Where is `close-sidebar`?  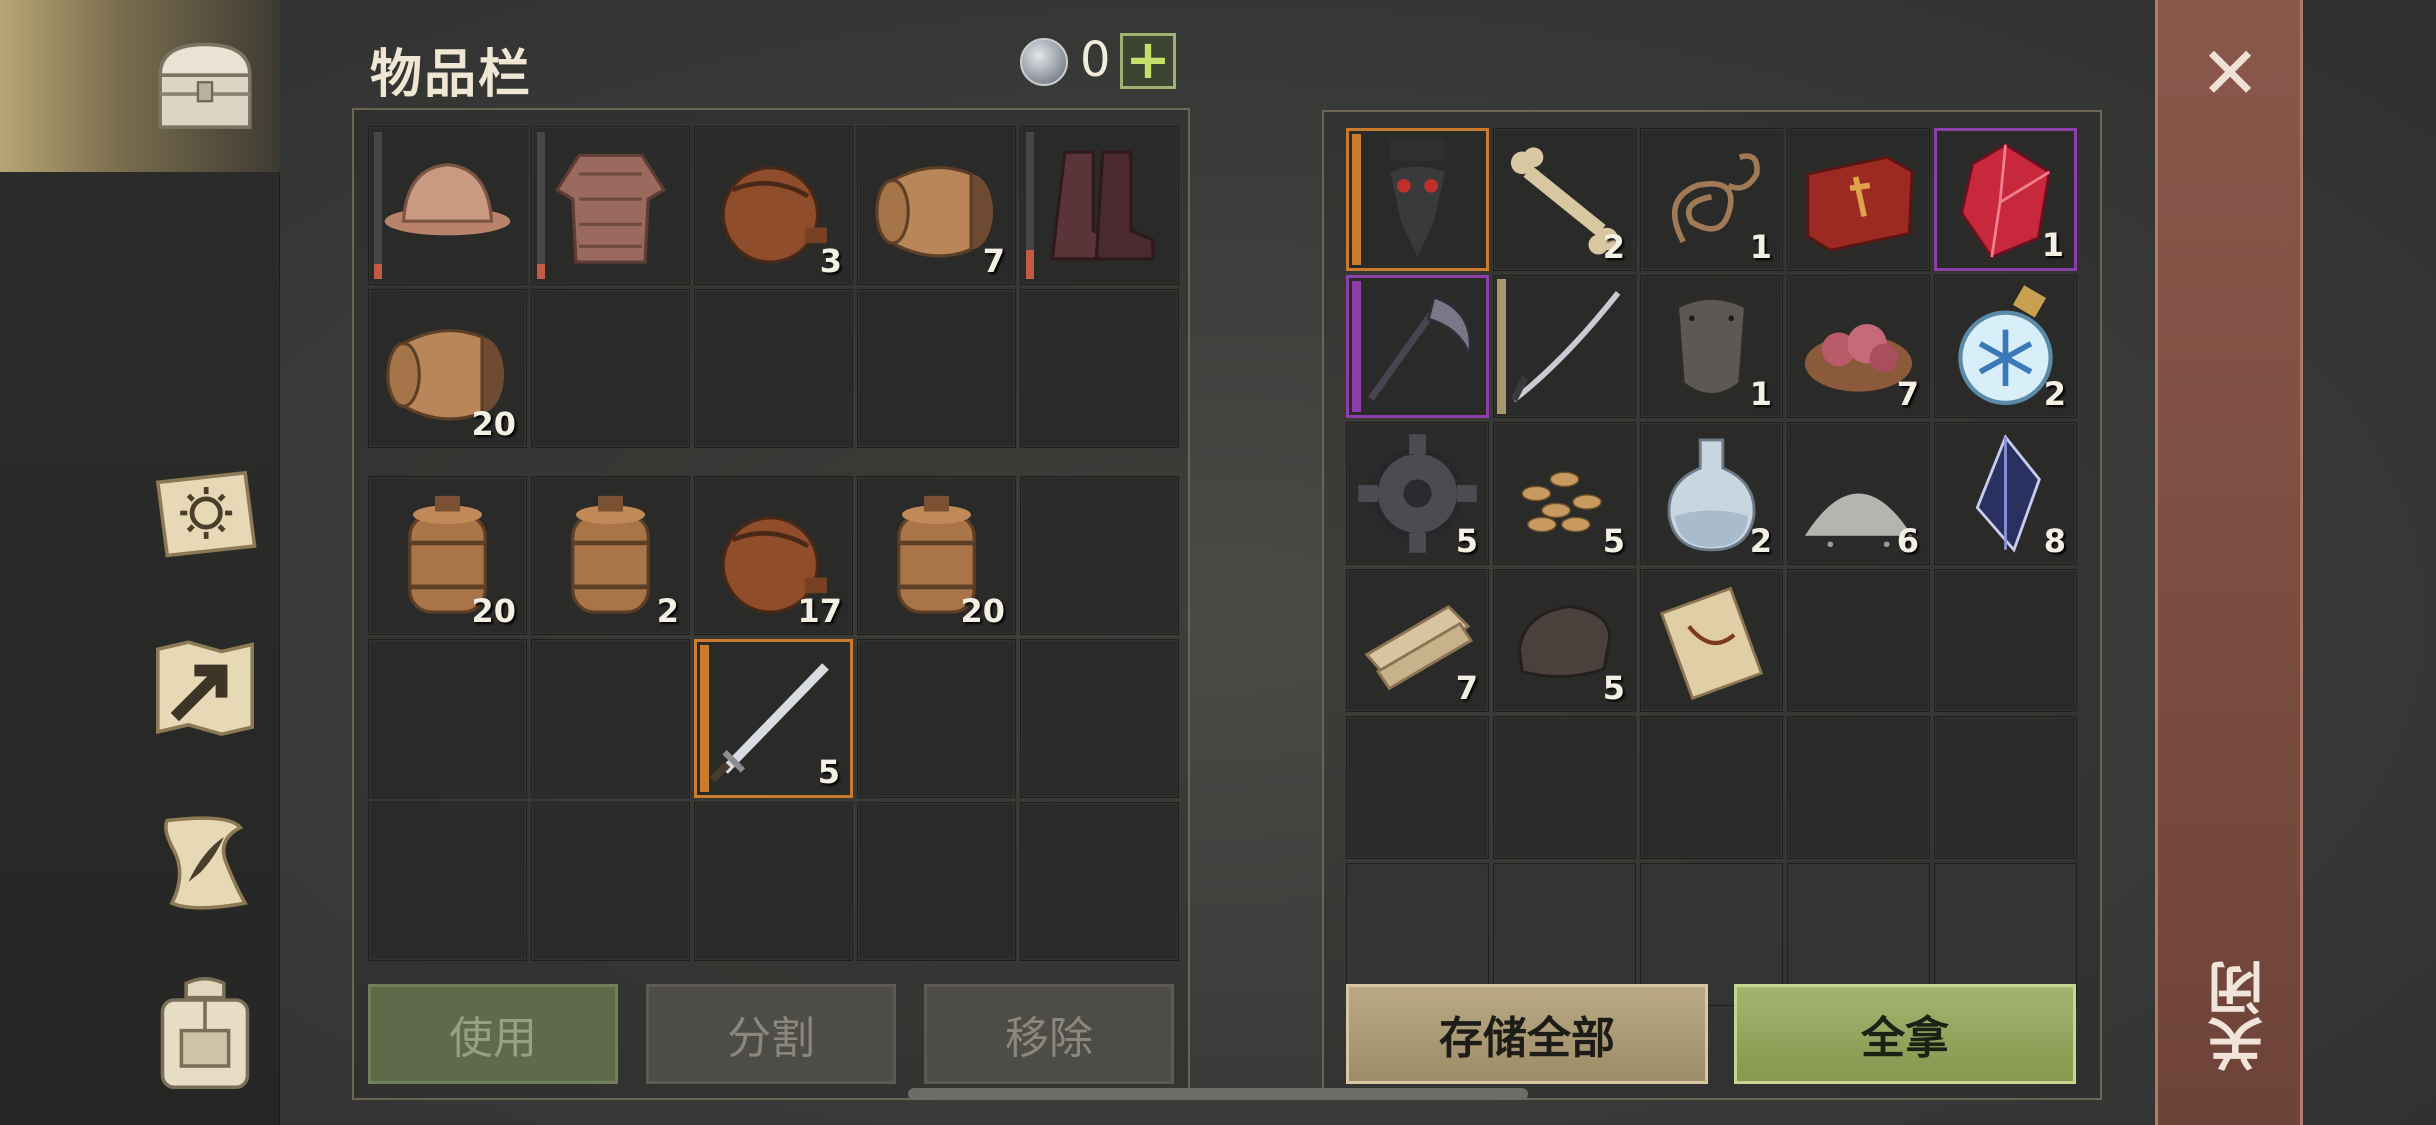
close-sidebar is located at coordinates (2229, 562).